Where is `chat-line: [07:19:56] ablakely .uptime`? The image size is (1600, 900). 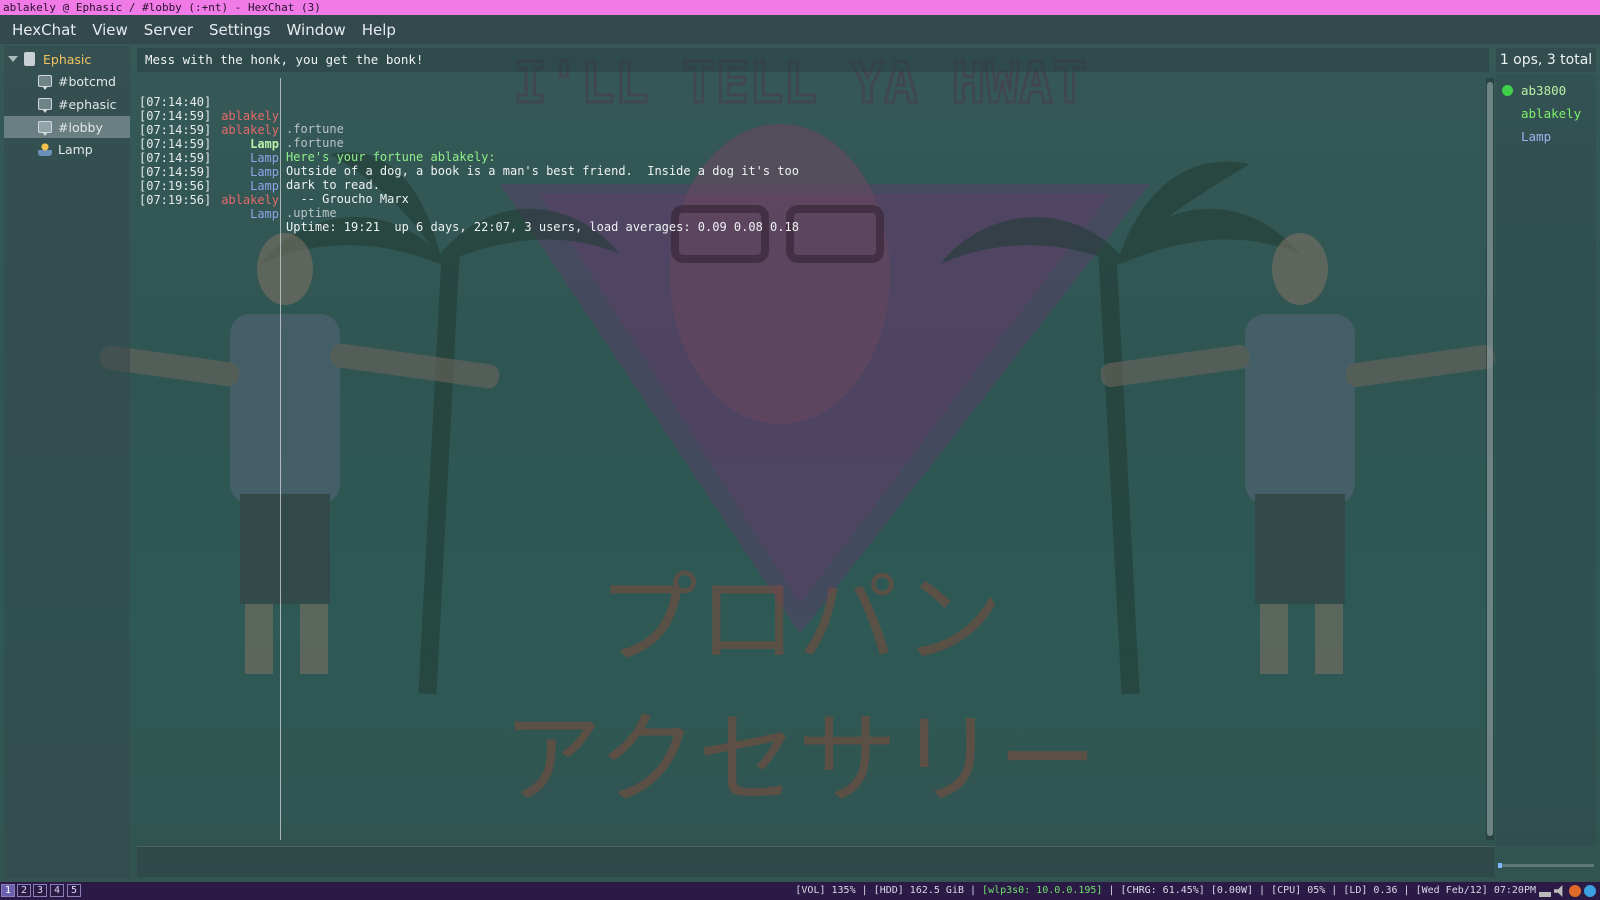
chat-line: [07:19:56] ablakely .uptime is located at coordinates (238, 193).